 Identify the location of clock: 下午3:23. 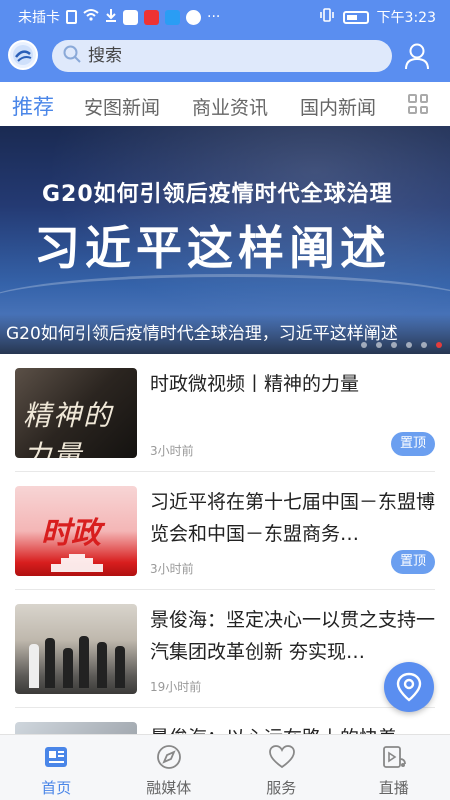
(406, 18).